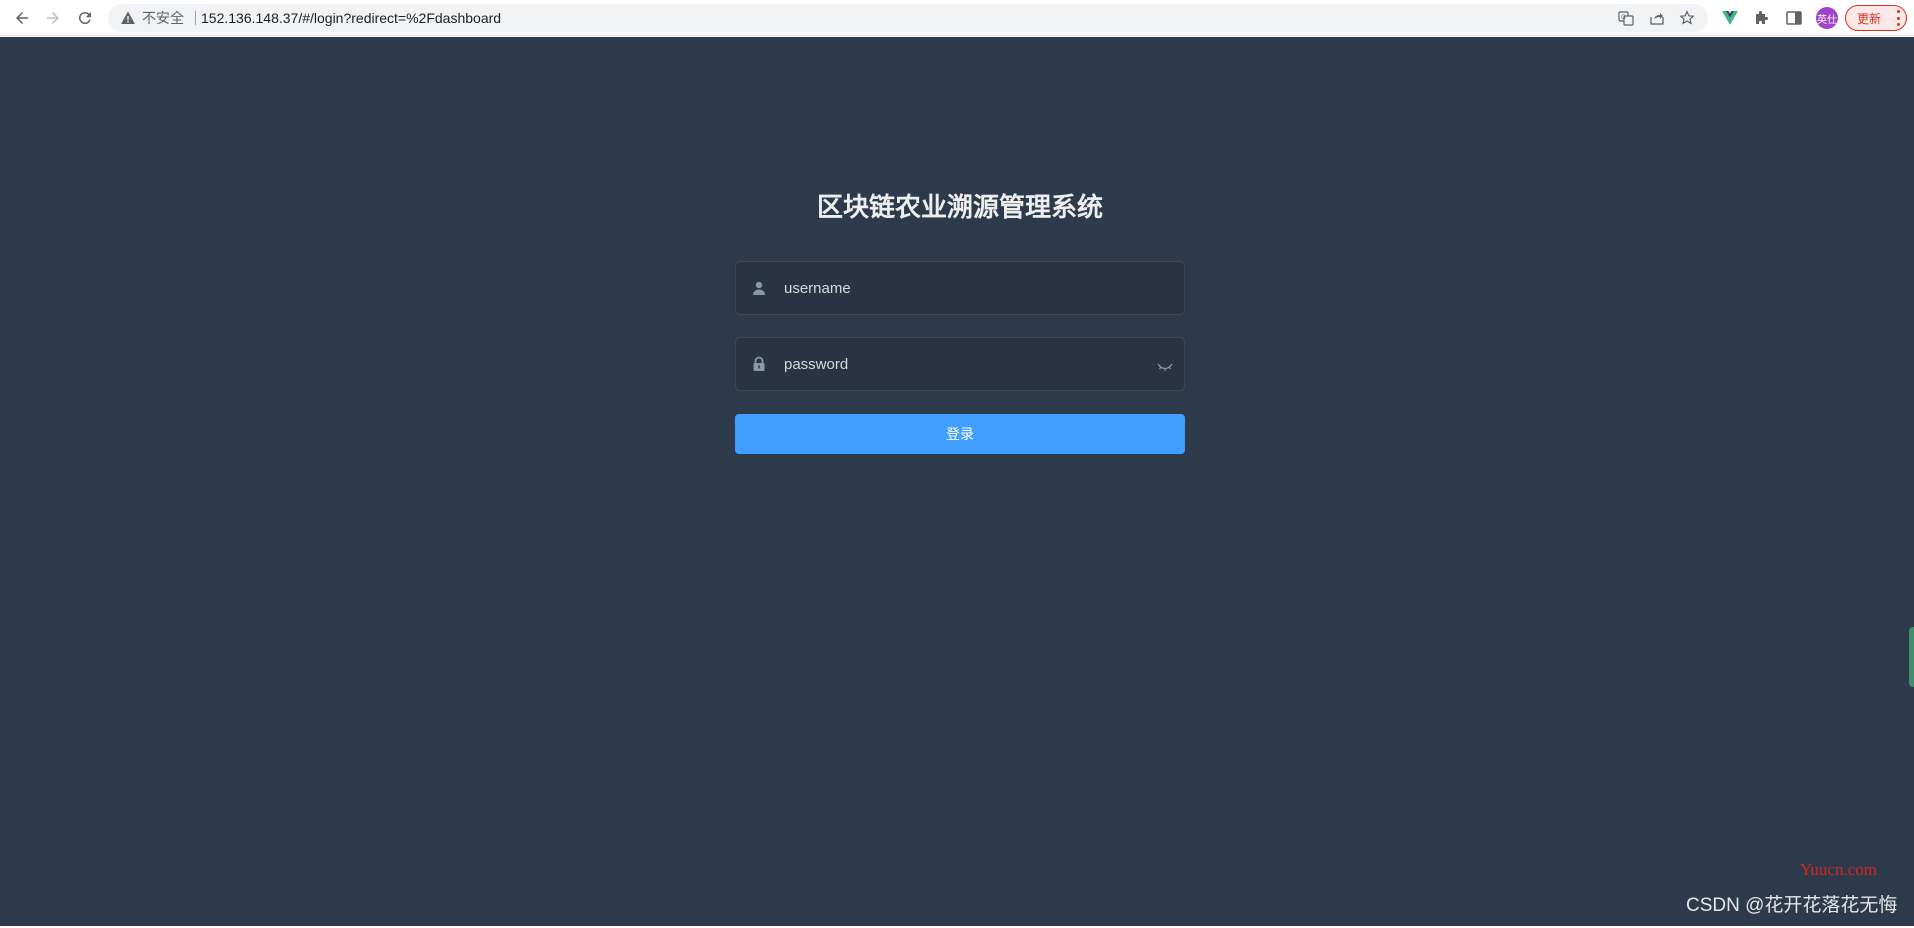 The width and height of the screenshot is (1914, 928). What do you see at coordinates (1792, 905) in the screenshot?
I see `csdn-watermark: CSDN @花开花落花无悔` at bounding box center [1792, 905].